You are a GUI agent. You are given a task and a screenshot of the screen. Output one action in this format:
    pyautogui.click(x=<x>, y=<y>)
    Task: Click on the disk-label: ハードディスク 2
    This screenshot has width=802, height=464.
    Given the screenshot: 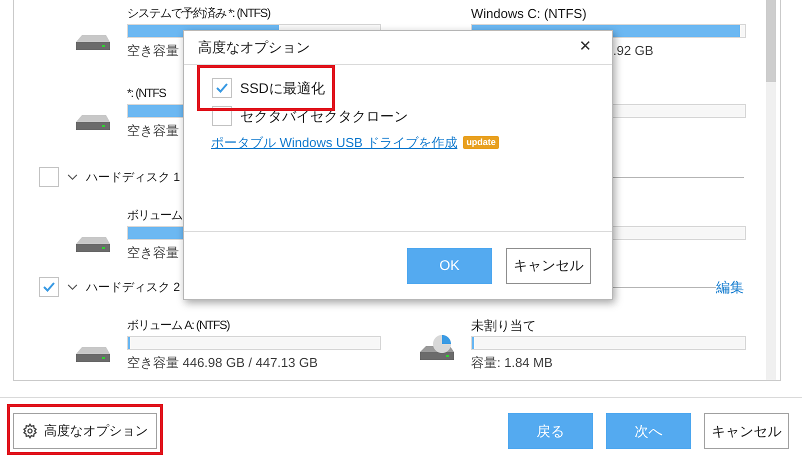 What is the action you would take?
    pyautogui.click(x=133, y=287)
    